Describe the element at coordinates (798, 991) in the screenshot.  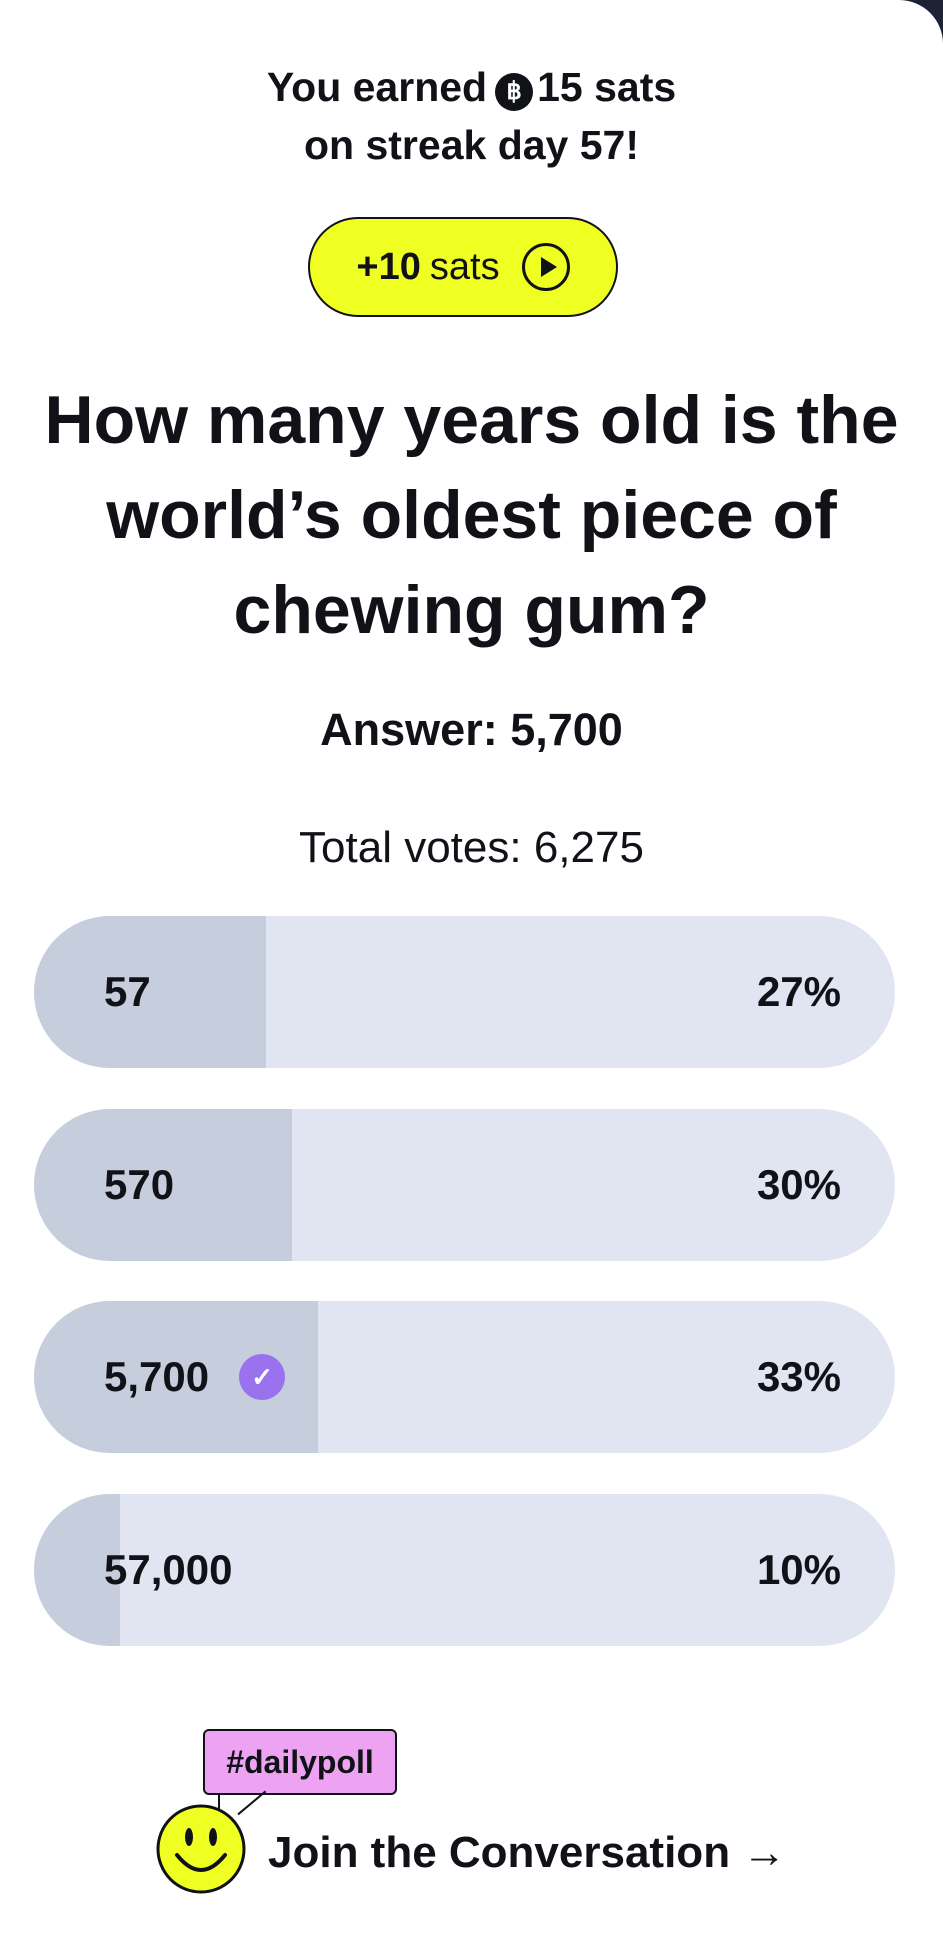
I see `option-percent: 27%` at that location.